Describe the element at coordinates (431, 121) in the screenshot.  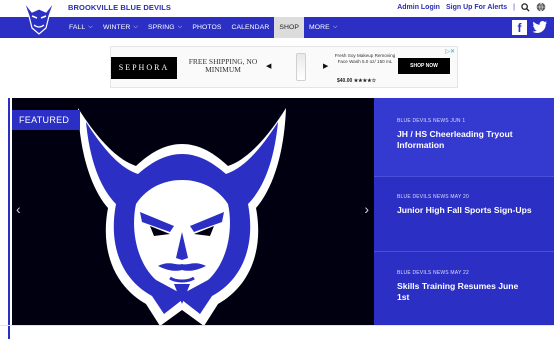
I see `news-meta: BLUE DEVILS NEWS JUN 1` at that location.